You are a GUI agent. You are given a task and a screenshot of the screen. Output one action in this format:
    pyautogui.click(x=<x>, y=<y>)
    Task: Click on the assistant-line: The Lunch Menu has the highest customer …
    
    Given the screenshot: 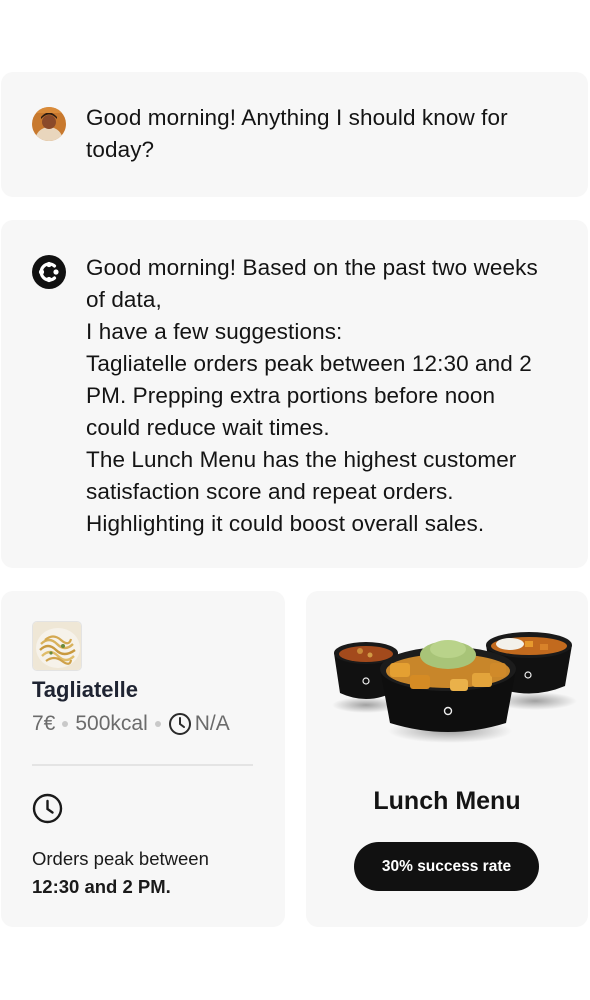 What is the action you would take?
    pyautogui.click(x=301, y=491)
    